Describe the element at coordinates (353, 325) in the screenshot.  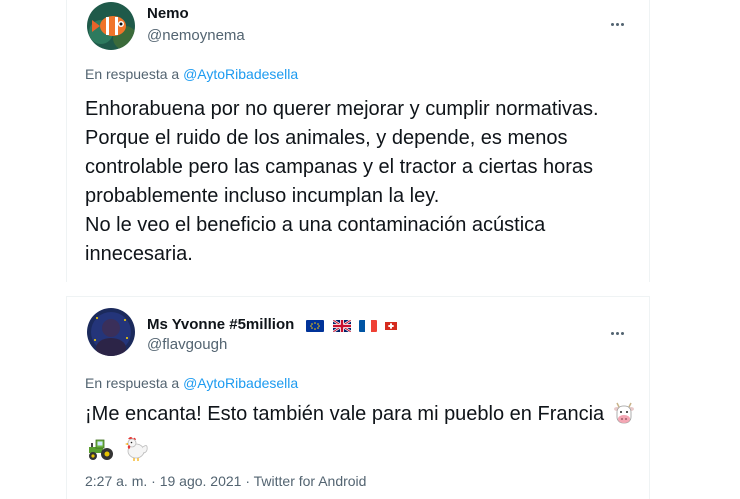
I see `flags-group` at that location.